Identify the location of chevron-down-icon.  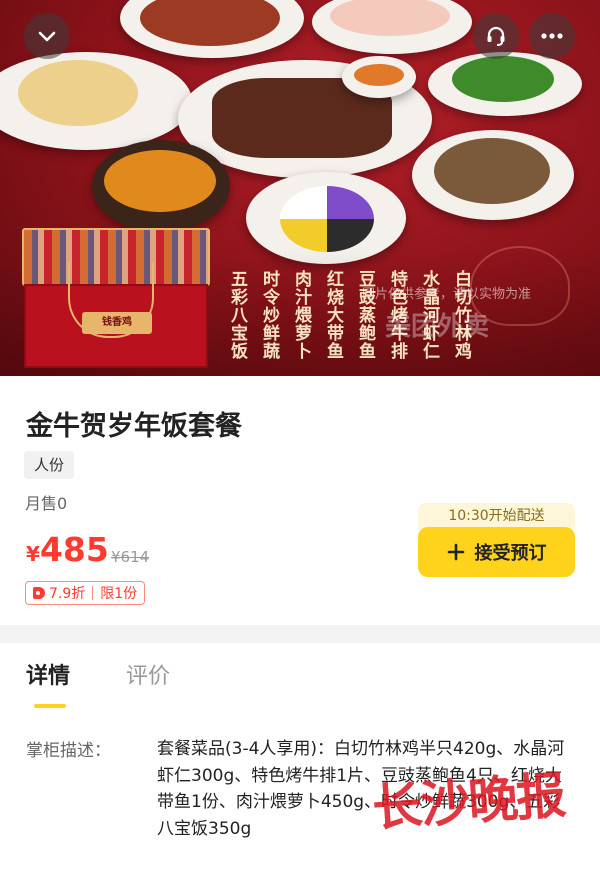
(47, 36).